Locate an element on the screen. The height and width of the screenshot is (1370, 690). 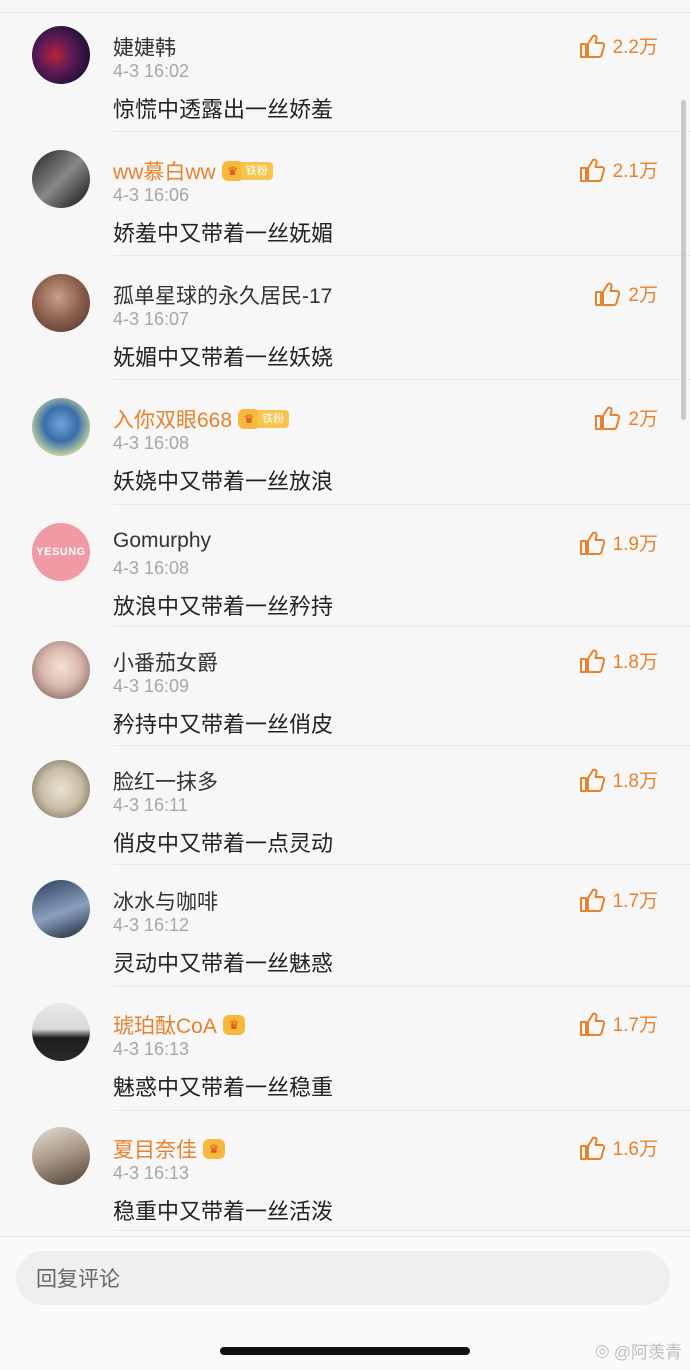
username: 小番茄女爵 is located at coordinates (165, 662).